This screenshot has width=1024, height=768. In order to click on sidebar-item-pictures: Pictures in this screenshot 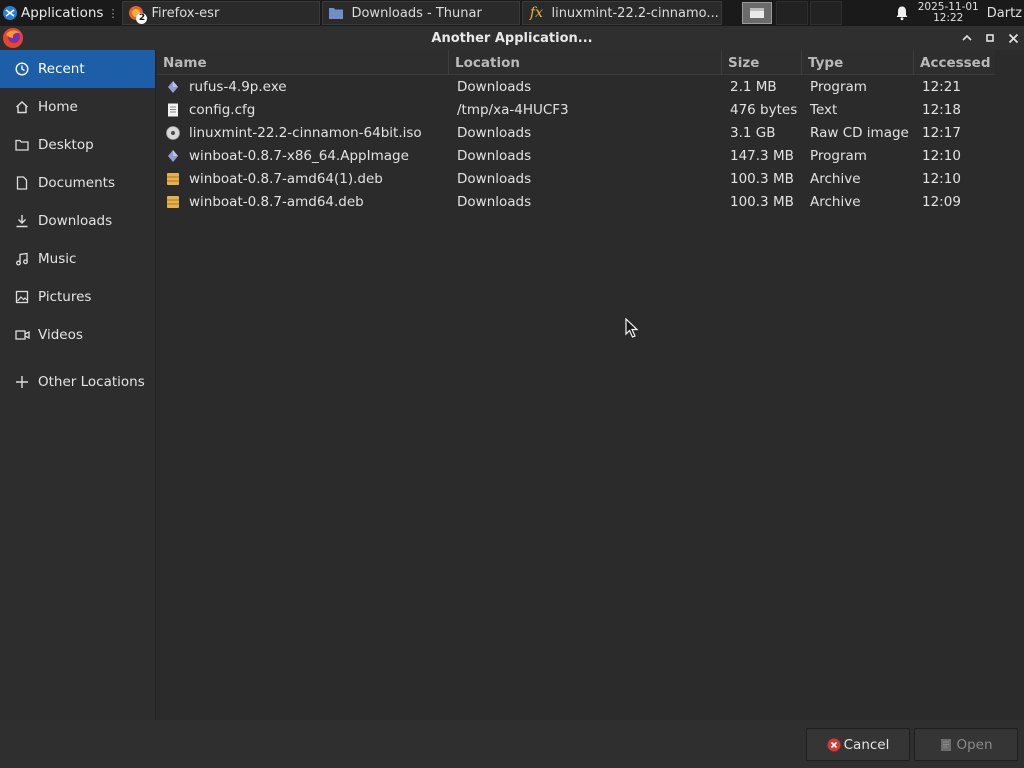, I will do `click(77, 297)`.